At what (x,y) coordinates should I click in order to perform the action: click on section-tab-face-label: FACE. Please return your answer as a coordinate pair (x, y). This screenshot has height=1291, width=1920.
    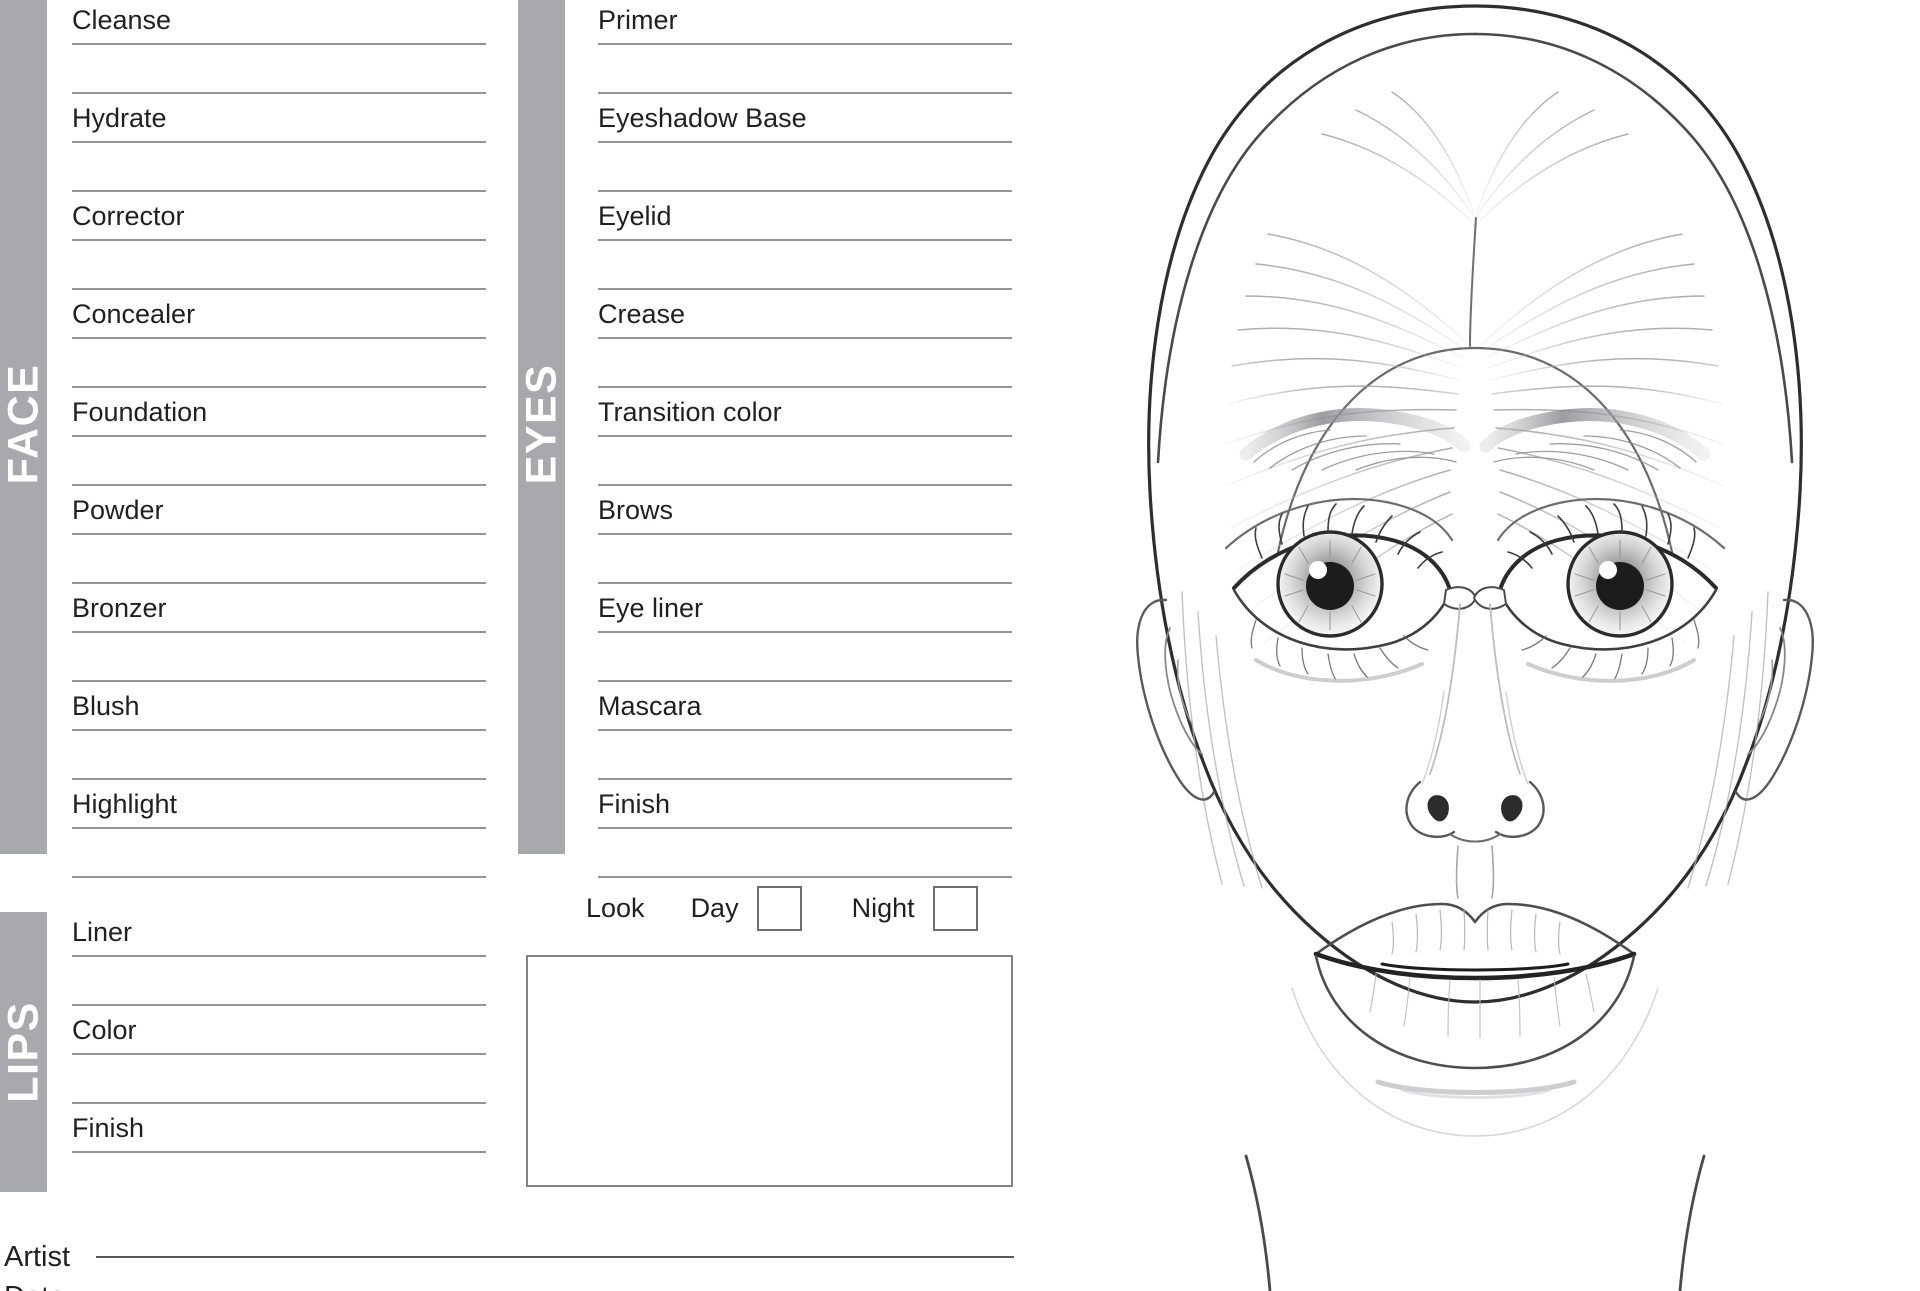
    Looking at the image, I should click on (23, 424).